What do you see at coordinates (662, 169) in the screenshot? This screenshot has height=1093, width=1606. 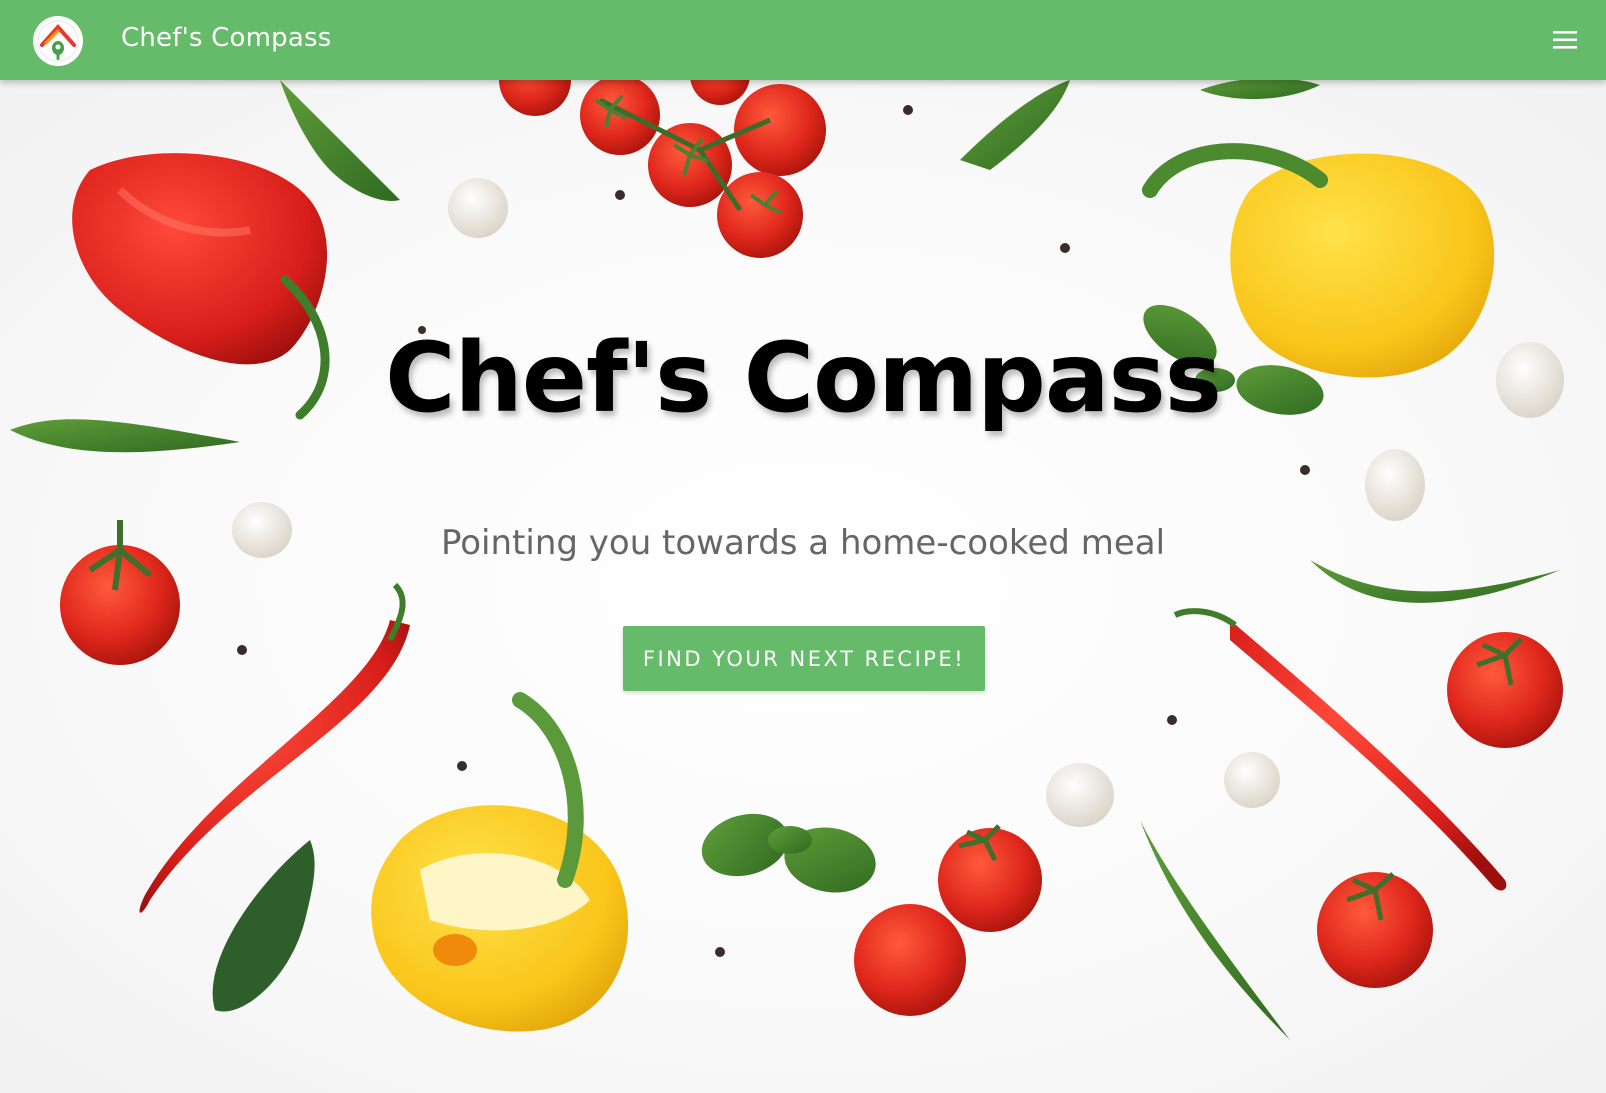 I see `tomato-cluster-top` at bounding box center [662, 169].